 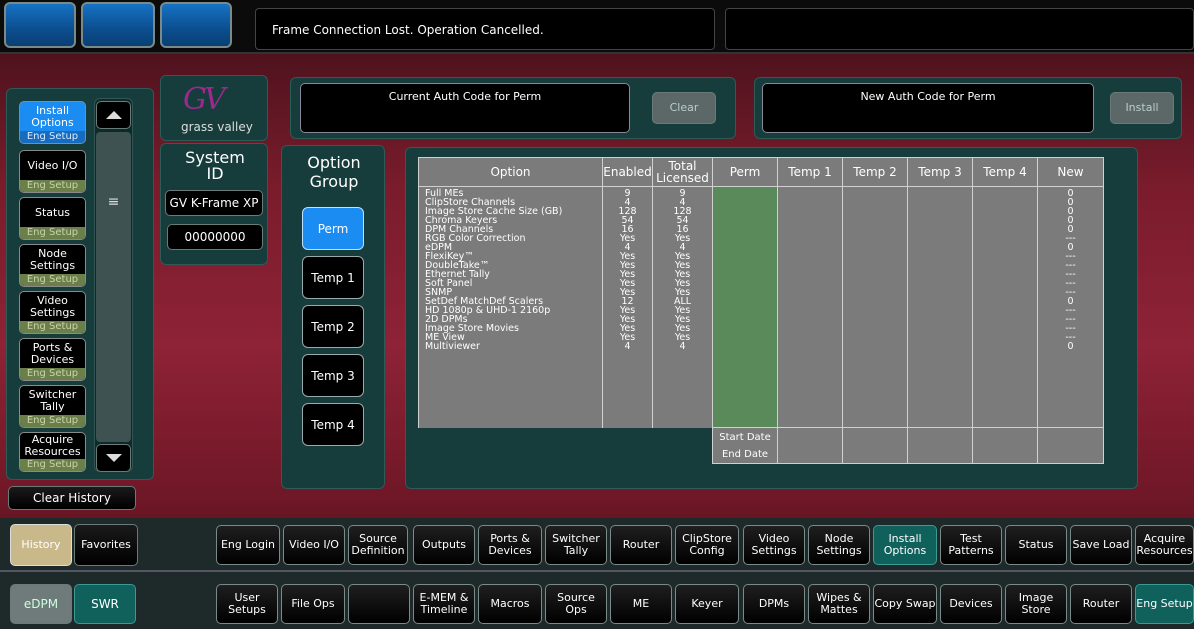 What do you see at coordinates (810, 172) in the screenshot?
I see `col-header-temp1: Temp 1` at bounding box center [810, 172].